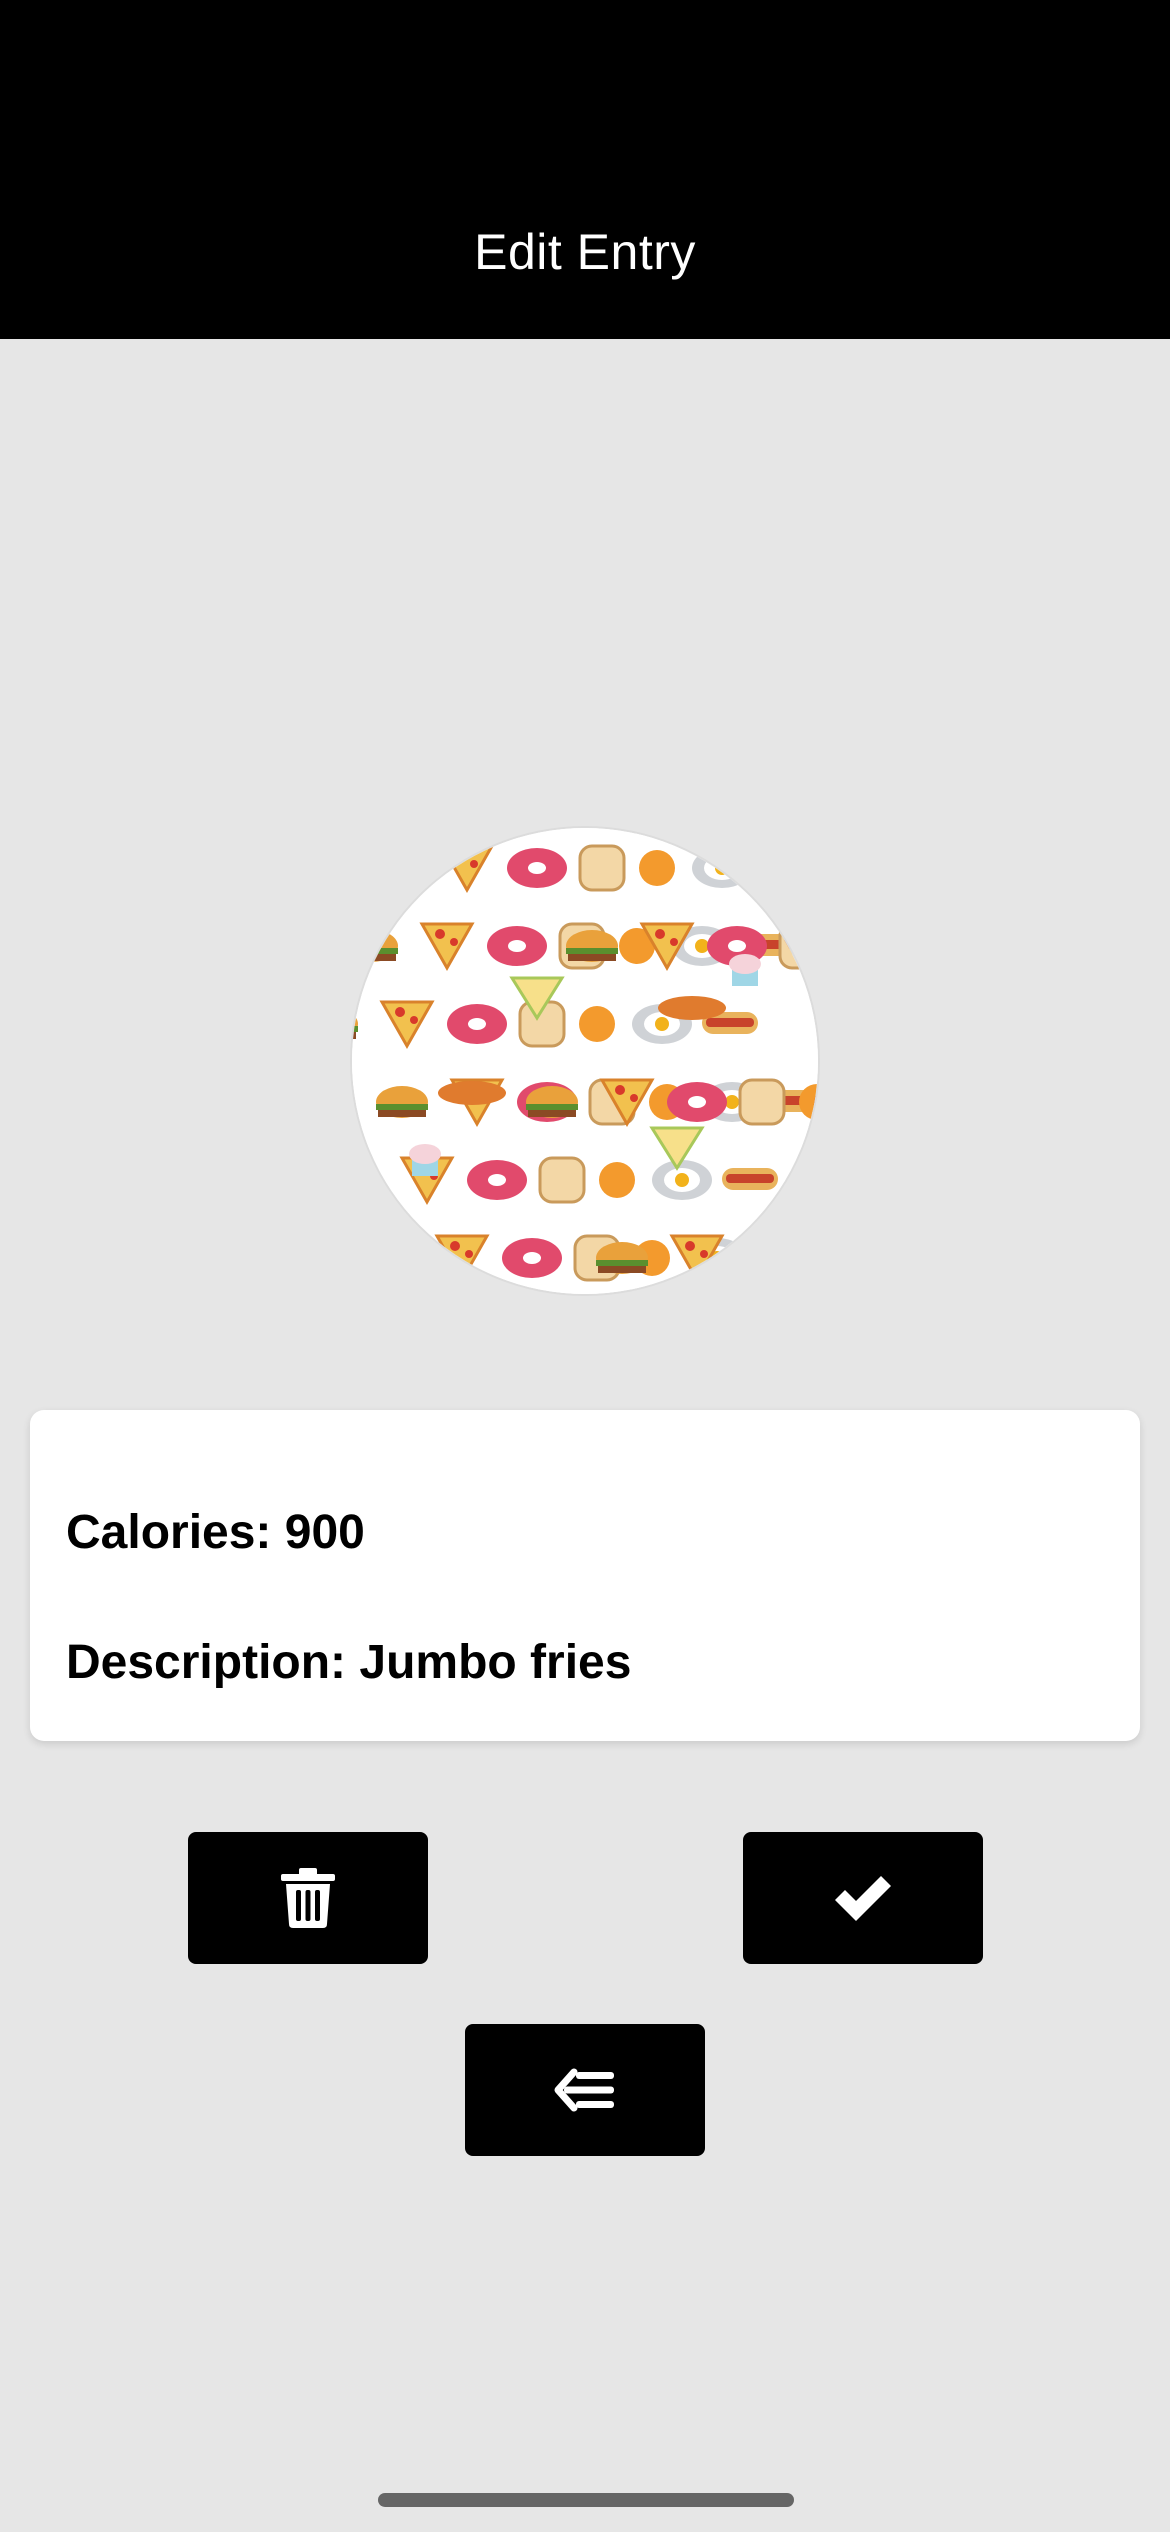 The image size is (1170, 2532). I want to click on trash-icon, so click(308, 1898).